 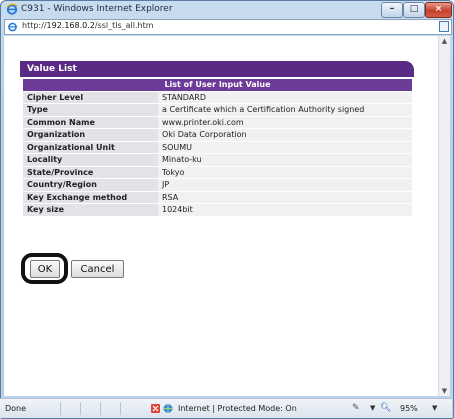 I want to click on row-label: Cipher Level, so click(x=90, y=97).